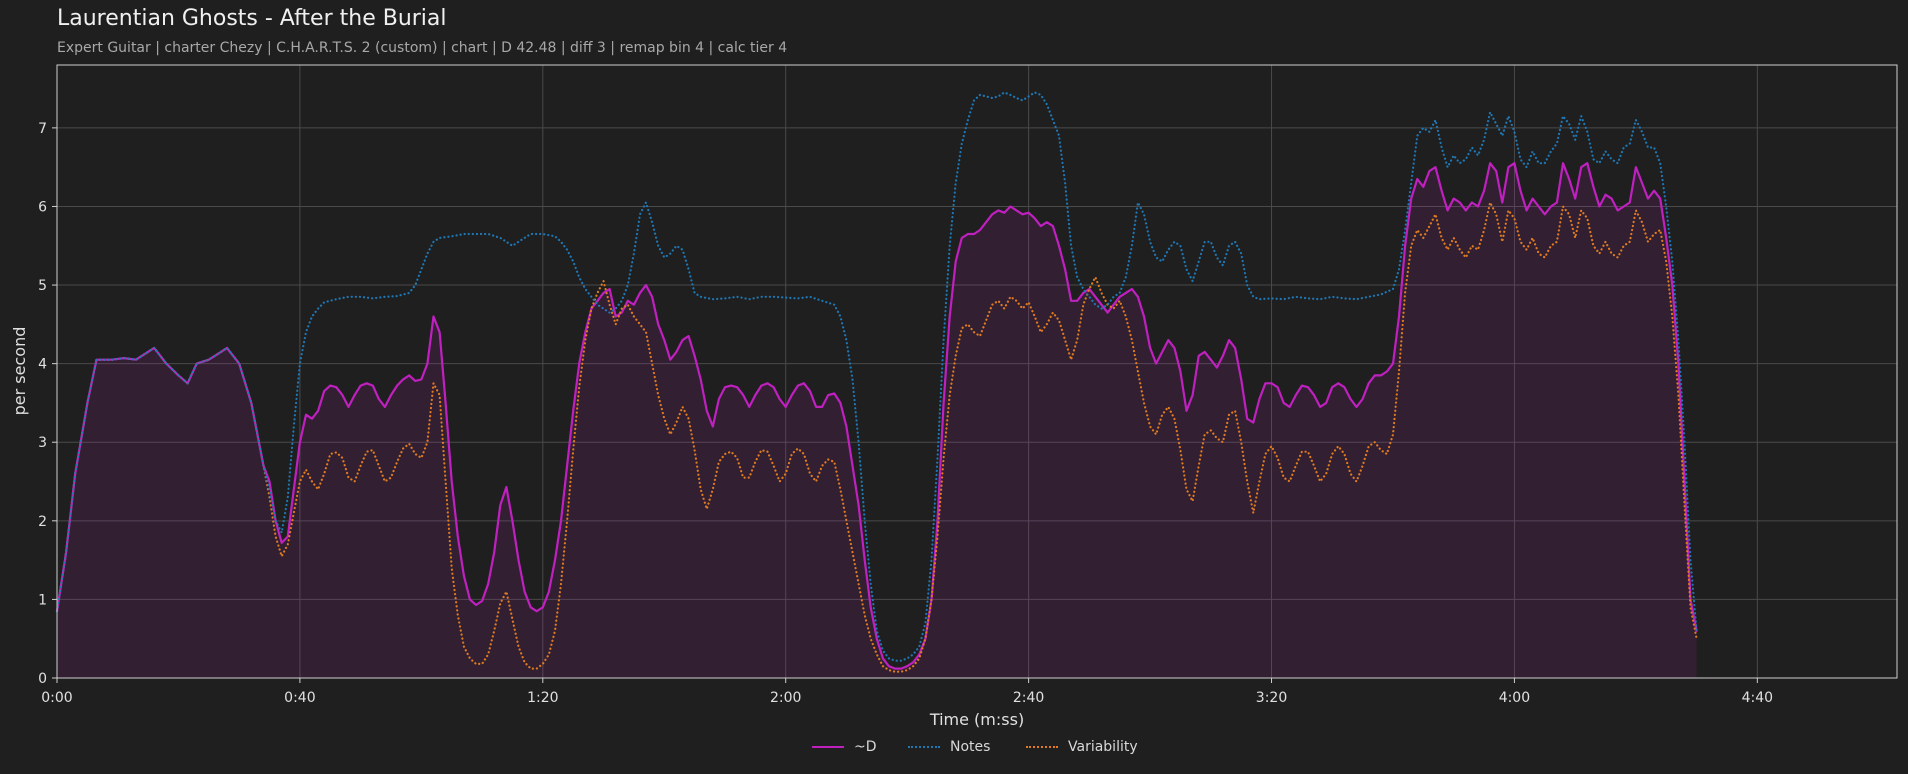  Describe the element at coordinates (1042, 747) in the screenshot. I see `legend-swatch-variability` at that location.